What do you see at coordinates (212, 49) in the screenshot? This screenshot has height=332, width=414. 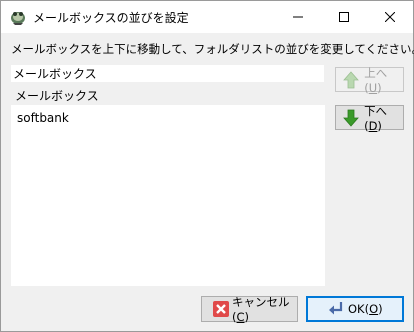 I see `instruction-text: メールボックスを上下に移動して、フォルダリストの並びを変更してください。` at bounding box center [212, 49].